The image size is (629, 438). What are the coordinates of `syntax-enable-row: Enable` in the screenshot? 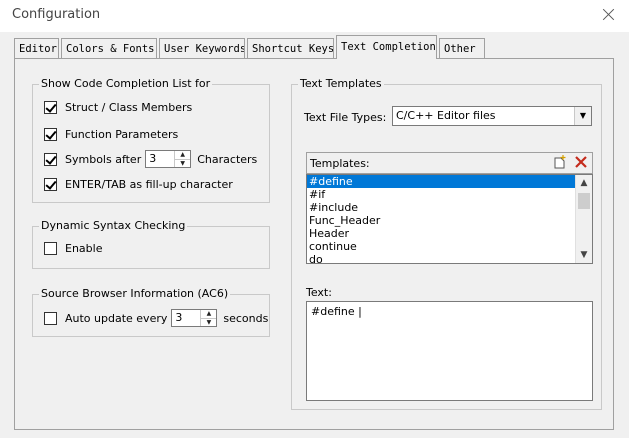 It's located at (73, 248).